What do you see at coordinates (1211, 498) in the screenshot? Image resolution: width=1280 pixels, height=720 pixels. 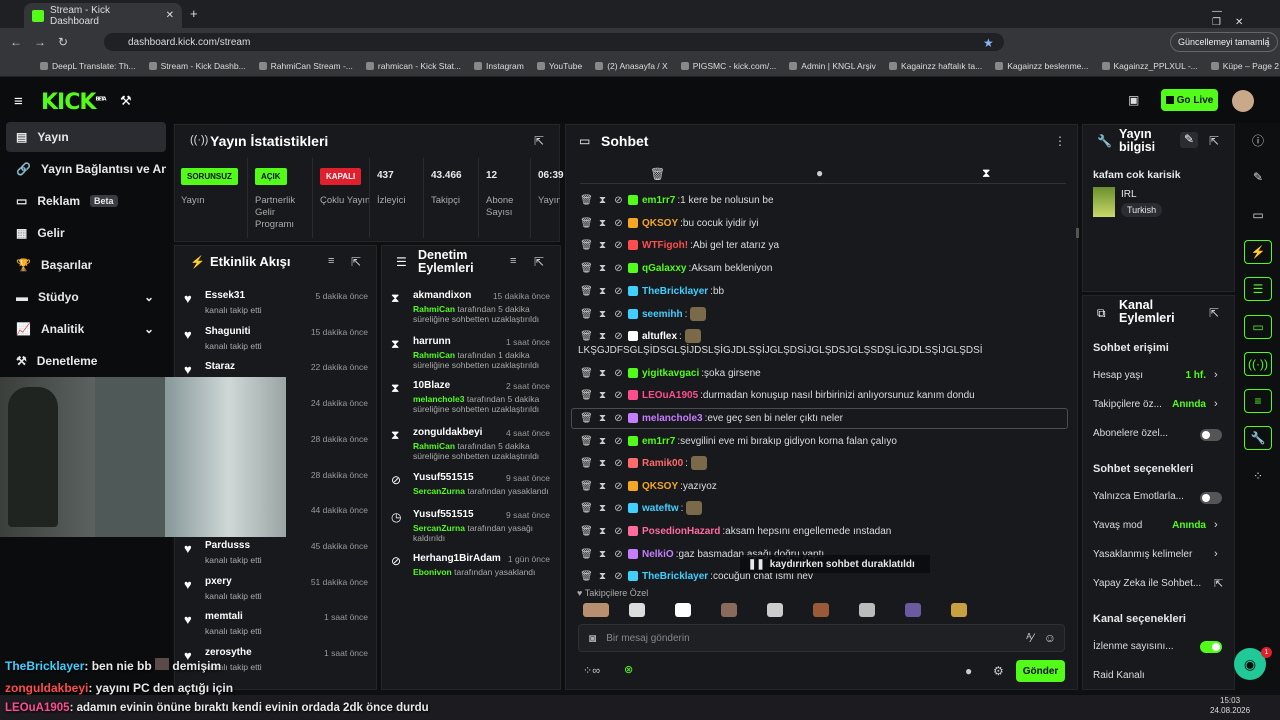 I see `emote-only-toggle` at bounding box center [1211, 498].